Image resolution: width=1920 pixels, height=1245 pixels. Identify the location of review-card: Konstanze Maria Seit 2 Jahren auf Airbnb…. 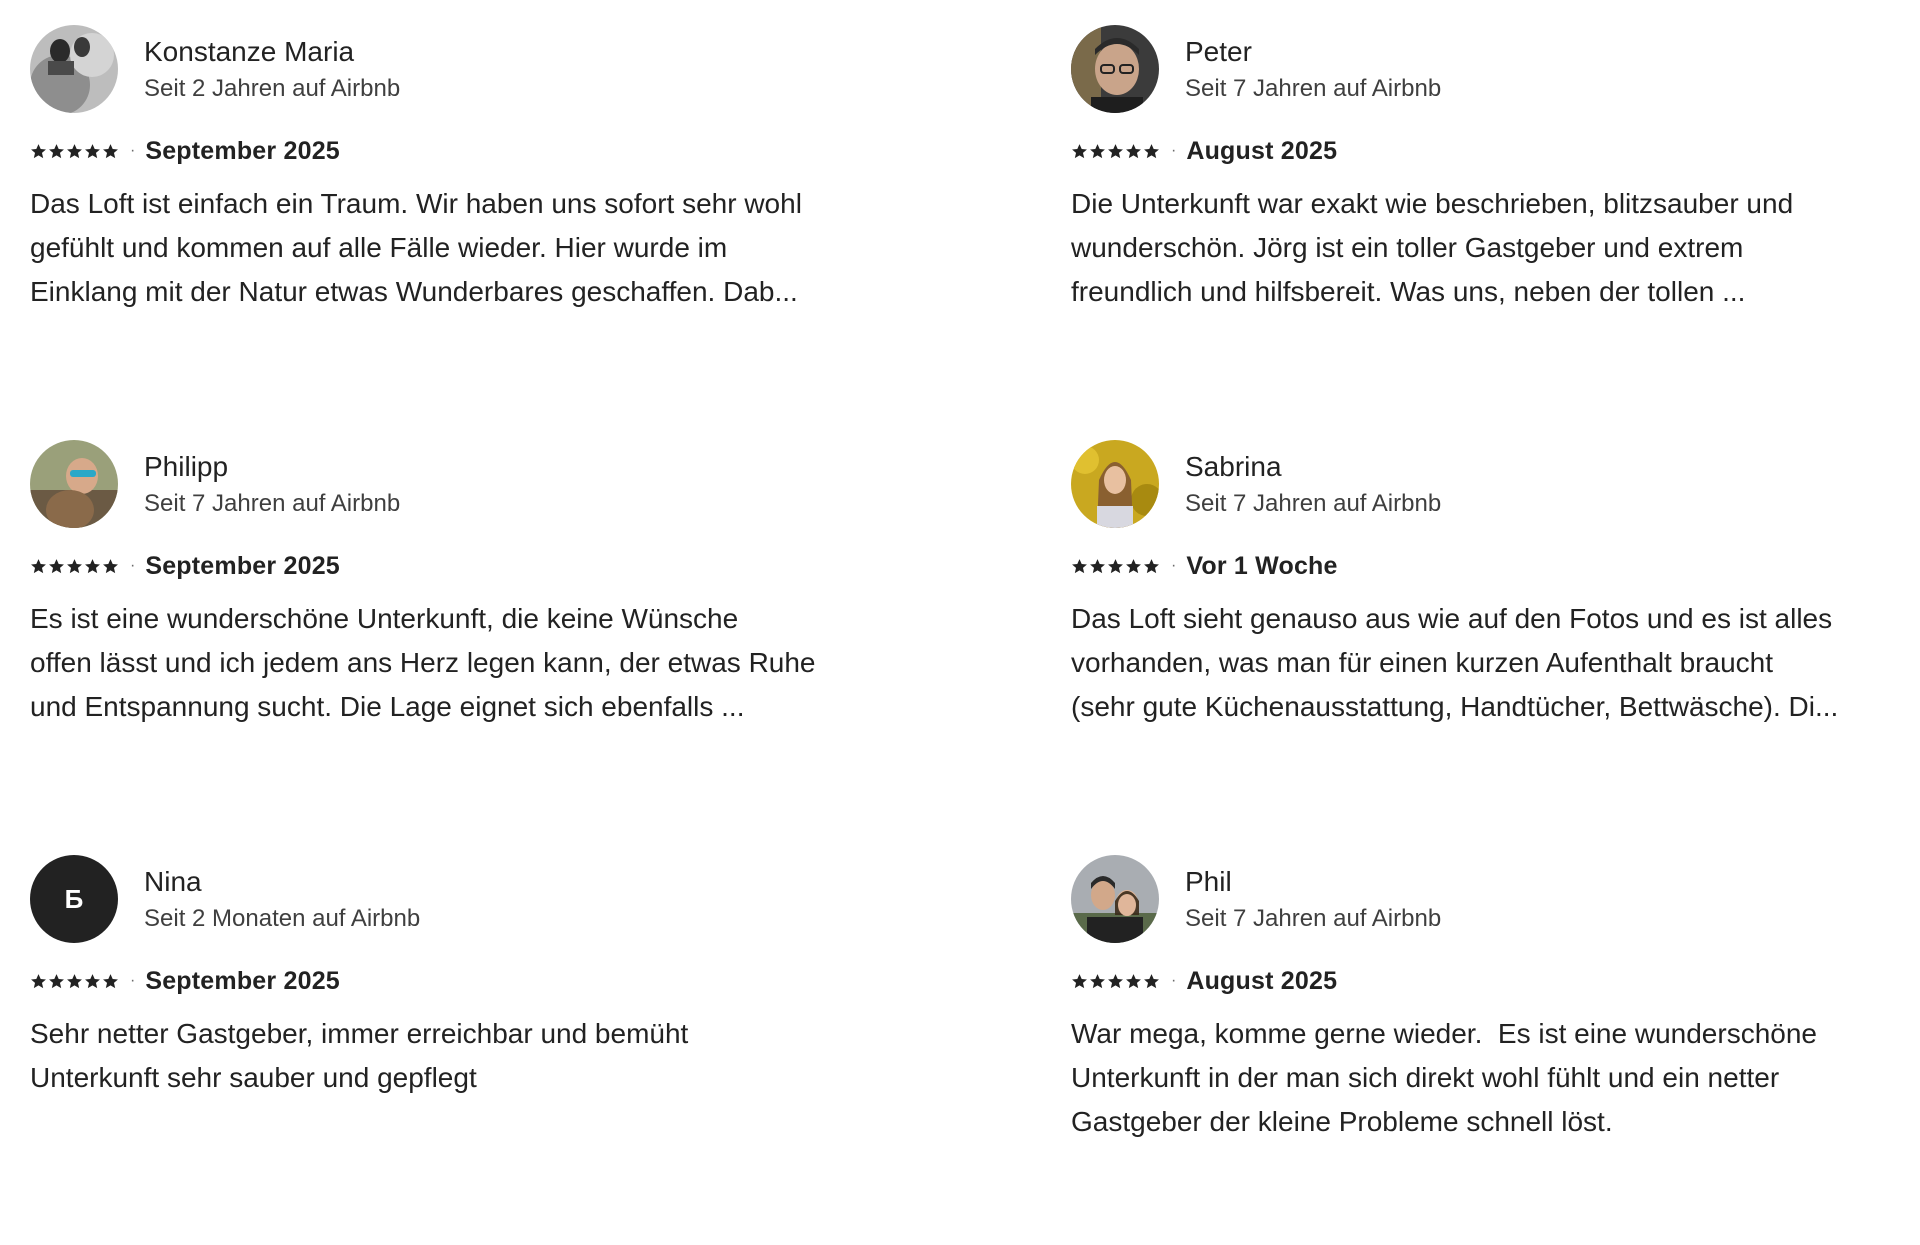
(460, 220).